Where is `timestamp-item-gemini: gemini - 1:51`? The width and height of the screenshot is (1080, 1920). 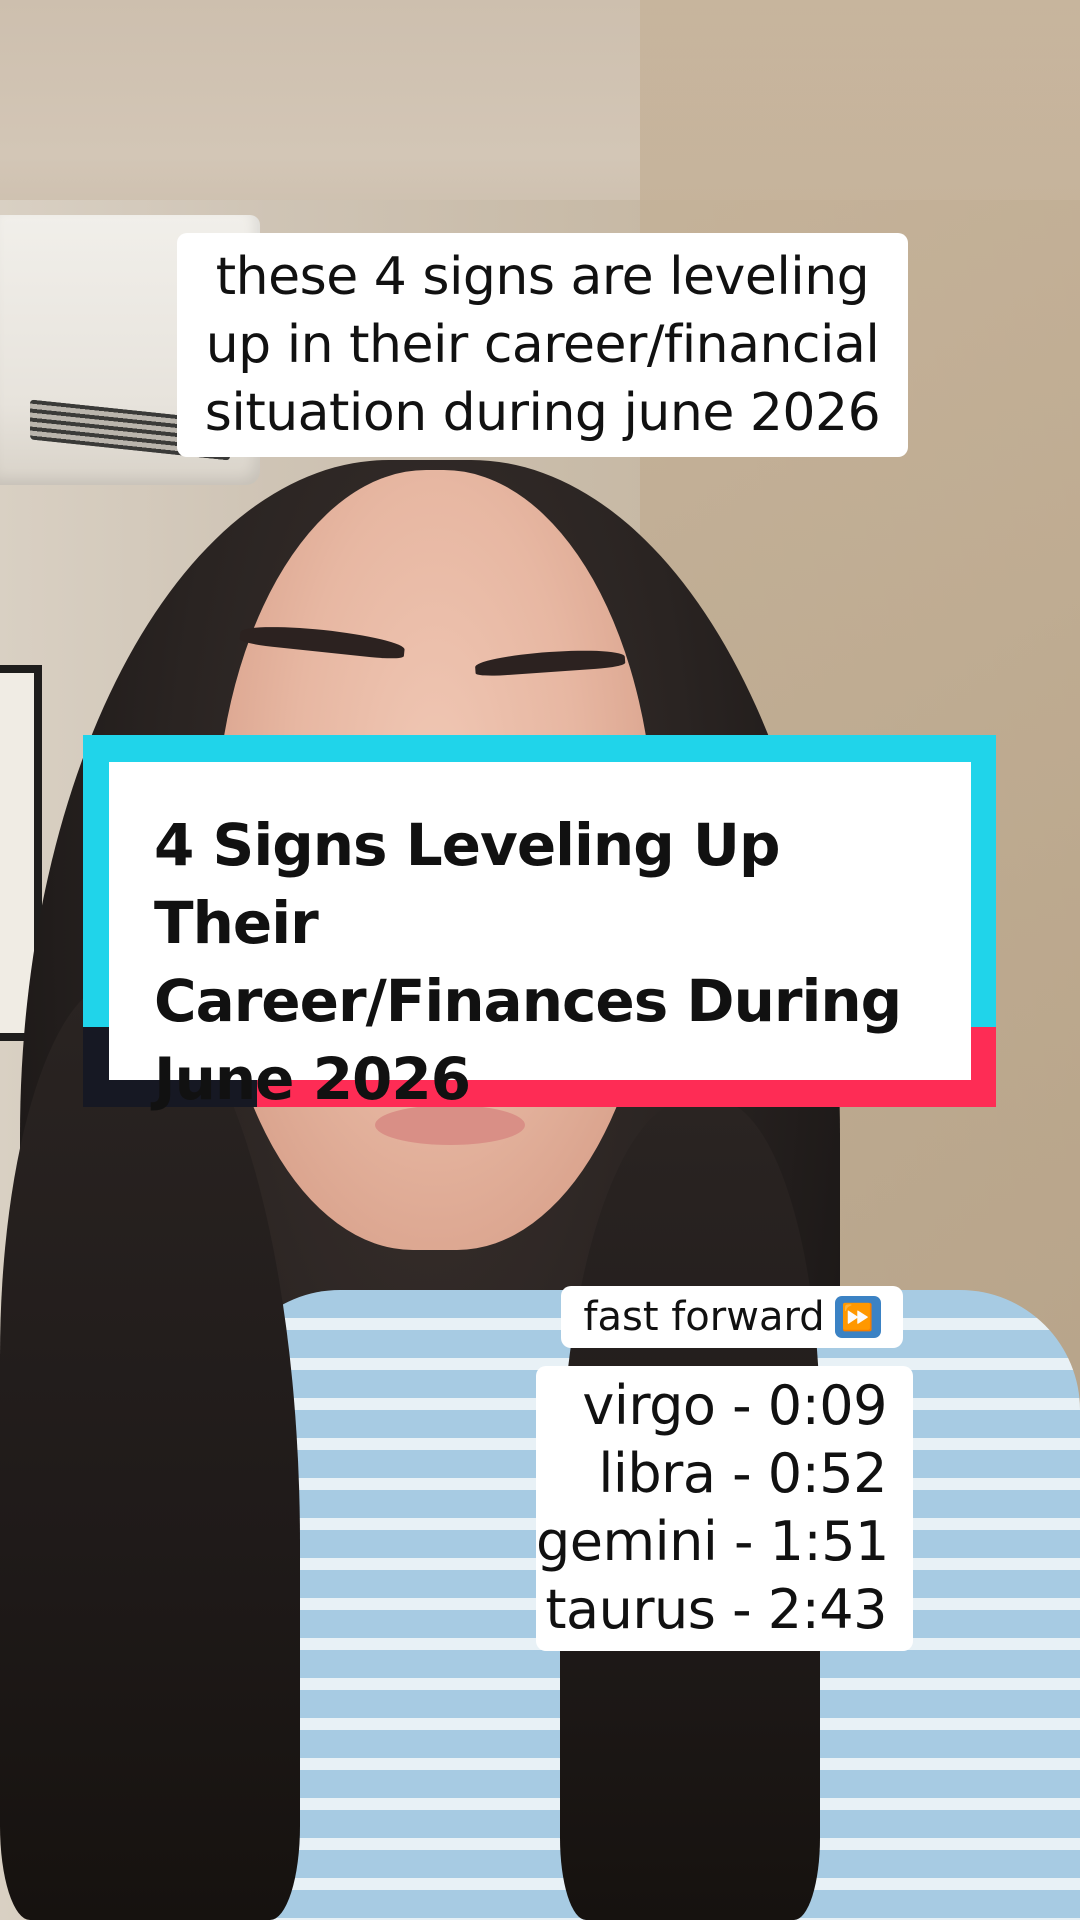 timestamp-item-gemini: gemini - 1:51 is located at coordinates (712, 1541).